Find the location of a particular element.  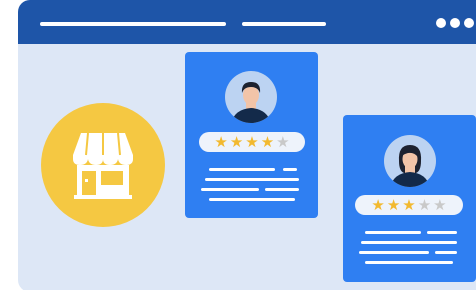

storefront-icon is located at coordinates (103, 165).